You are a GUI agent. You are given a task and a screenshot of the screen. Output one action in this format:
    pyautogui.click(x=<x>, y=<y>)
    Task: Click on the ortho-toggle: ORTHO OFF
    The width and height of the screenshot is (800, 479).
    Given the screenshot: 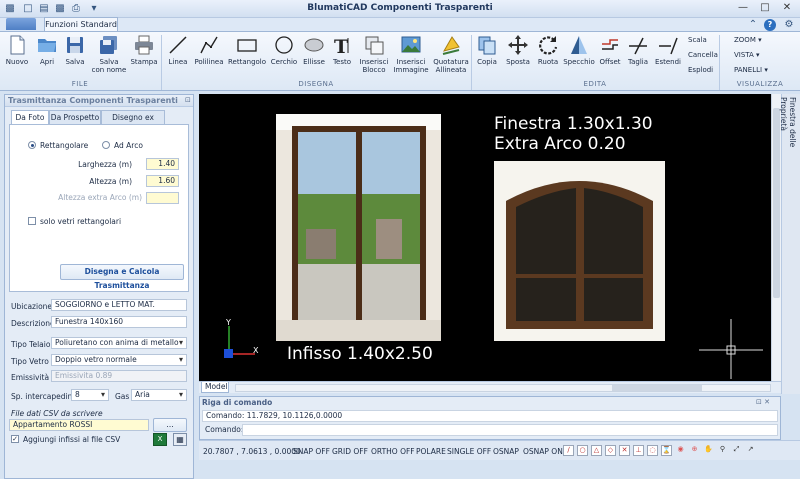 What is the action you would take?
    pyautogui.click(x=393, y=451)
    